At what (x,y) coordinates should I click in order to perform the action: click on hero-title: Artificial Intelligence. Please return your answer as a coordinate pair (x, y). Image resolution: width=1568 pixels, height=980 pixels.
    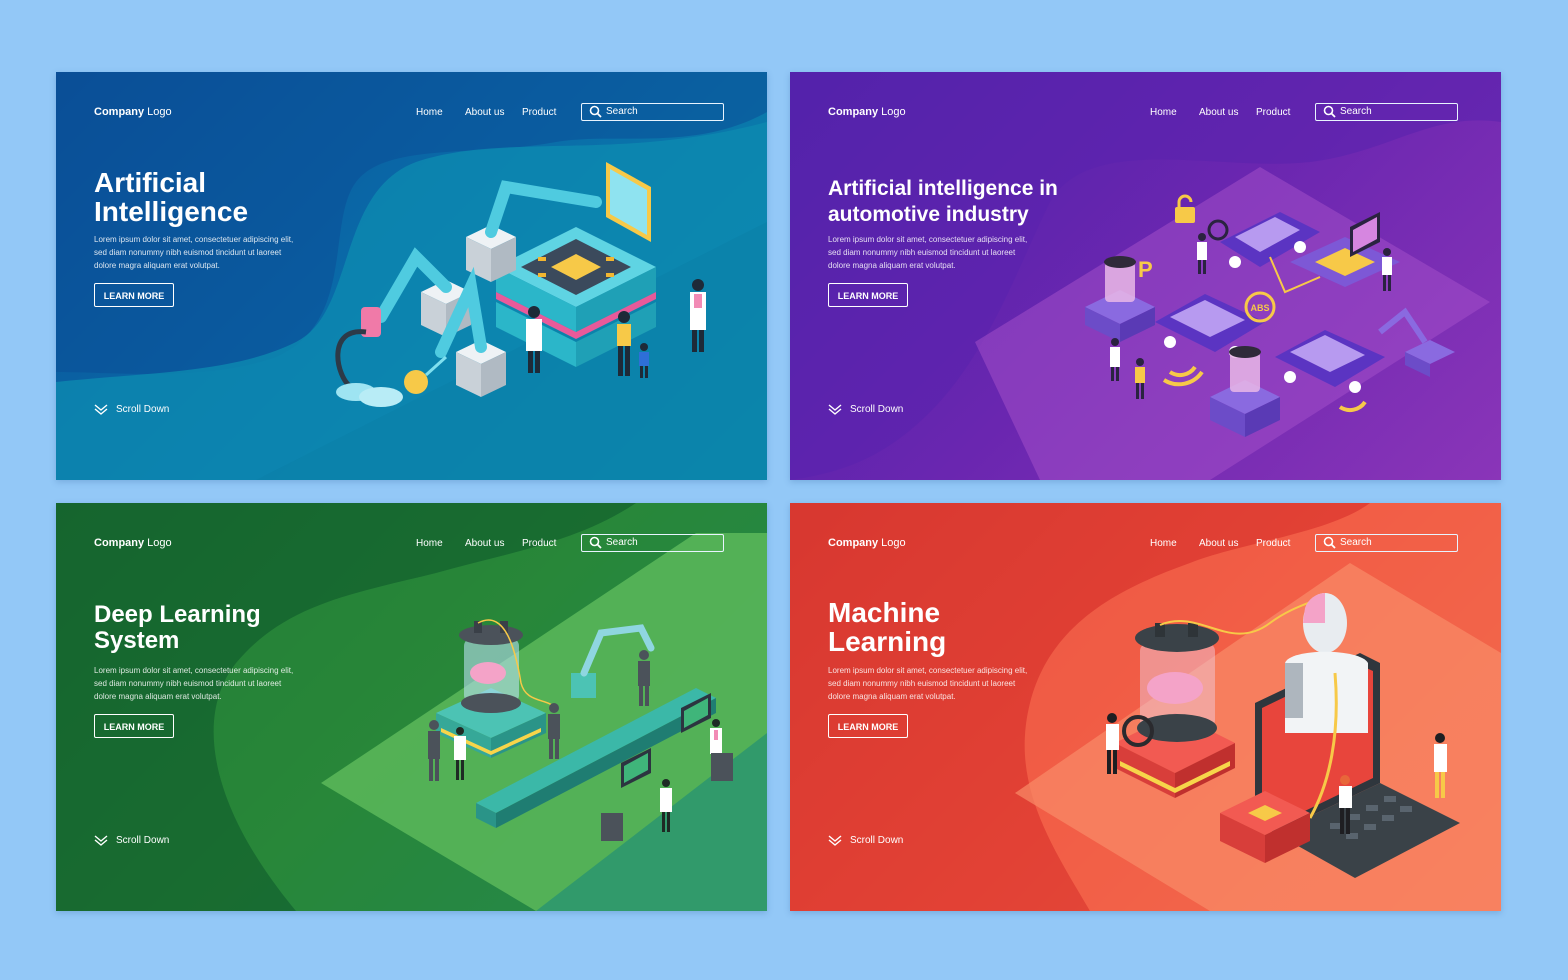
    Looking at the image, I should click on (171, 197).